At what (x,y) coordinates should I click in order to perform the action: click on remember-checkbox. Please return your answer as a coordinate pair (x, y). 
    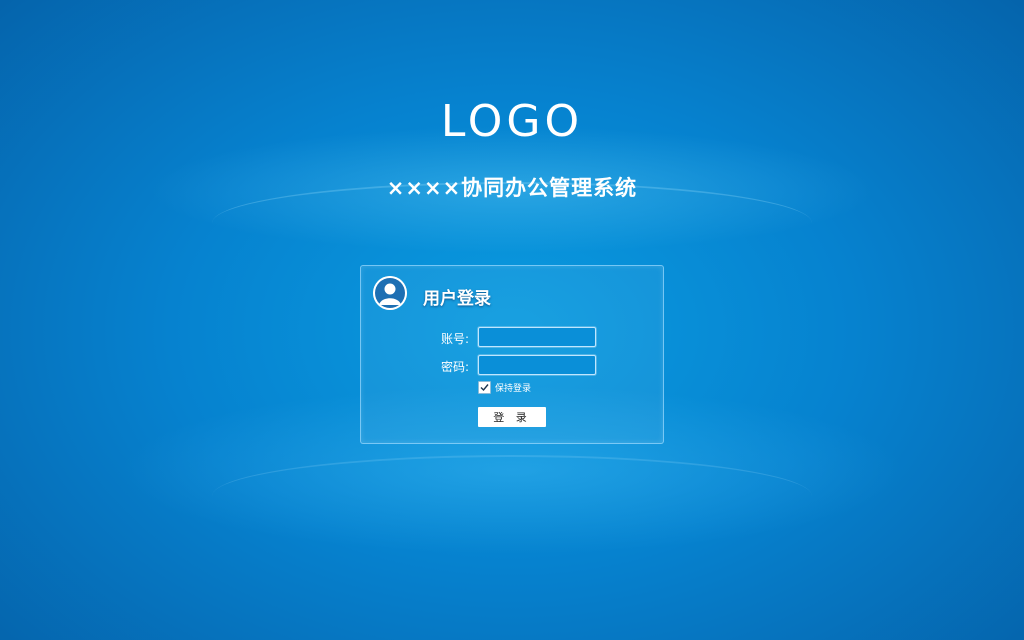
    Looking at the image, I should click on (484, 387).